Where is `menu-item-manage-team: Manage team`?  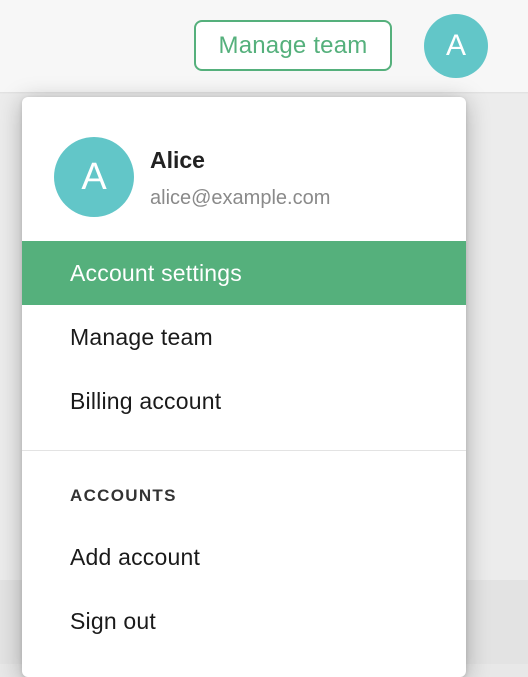 menu-item-manage-team: Manage team is located at coordinates (244, 337).